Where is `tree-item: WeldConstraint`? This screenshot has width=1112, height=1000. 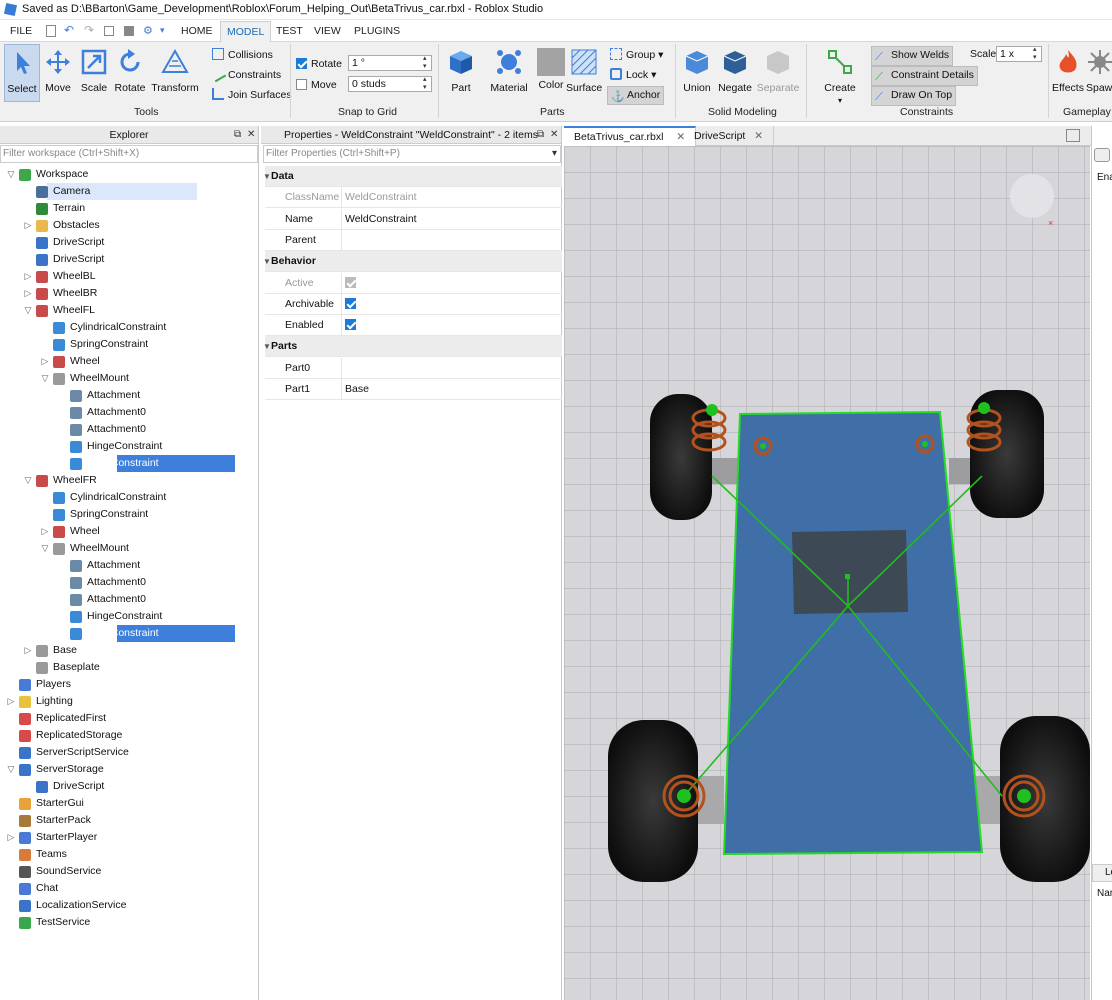 tree-item: WeldConstraint is located at coordinates (152, 463).